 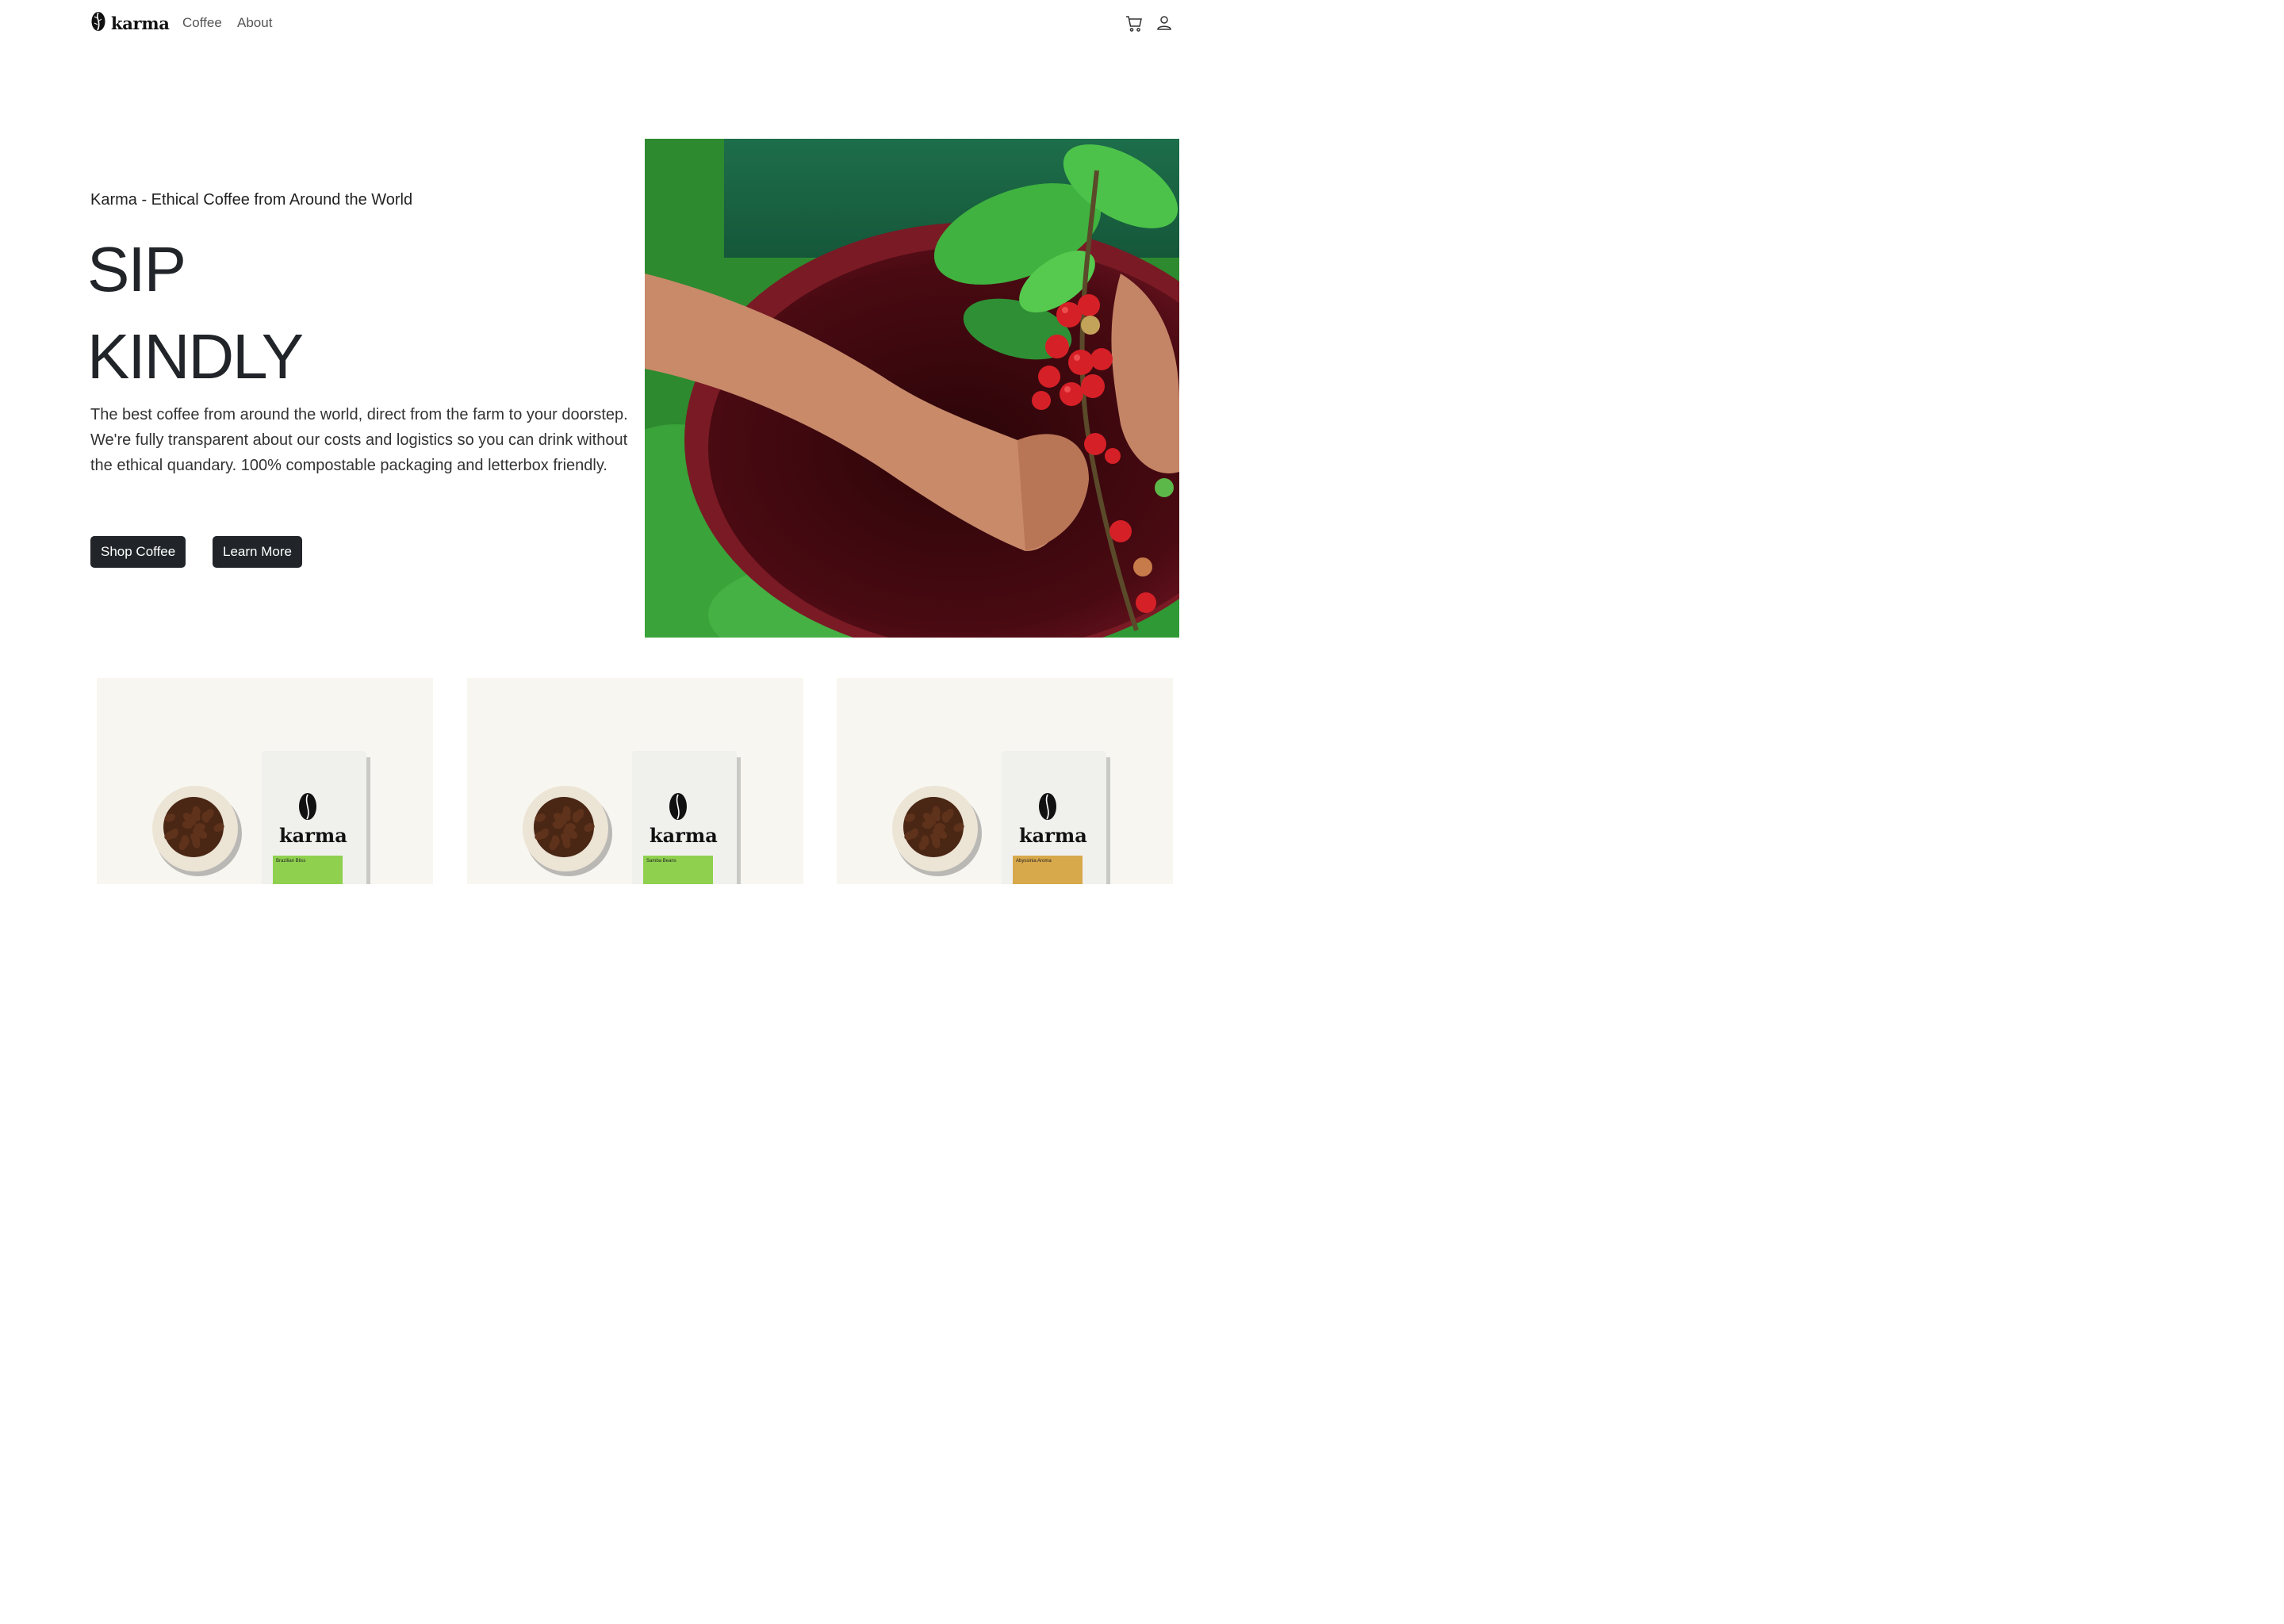 What do you see at coordinates (912, 388) in the screenshot?
I see `hero-coffee-harvest-image` at bounding box center [912, 388].